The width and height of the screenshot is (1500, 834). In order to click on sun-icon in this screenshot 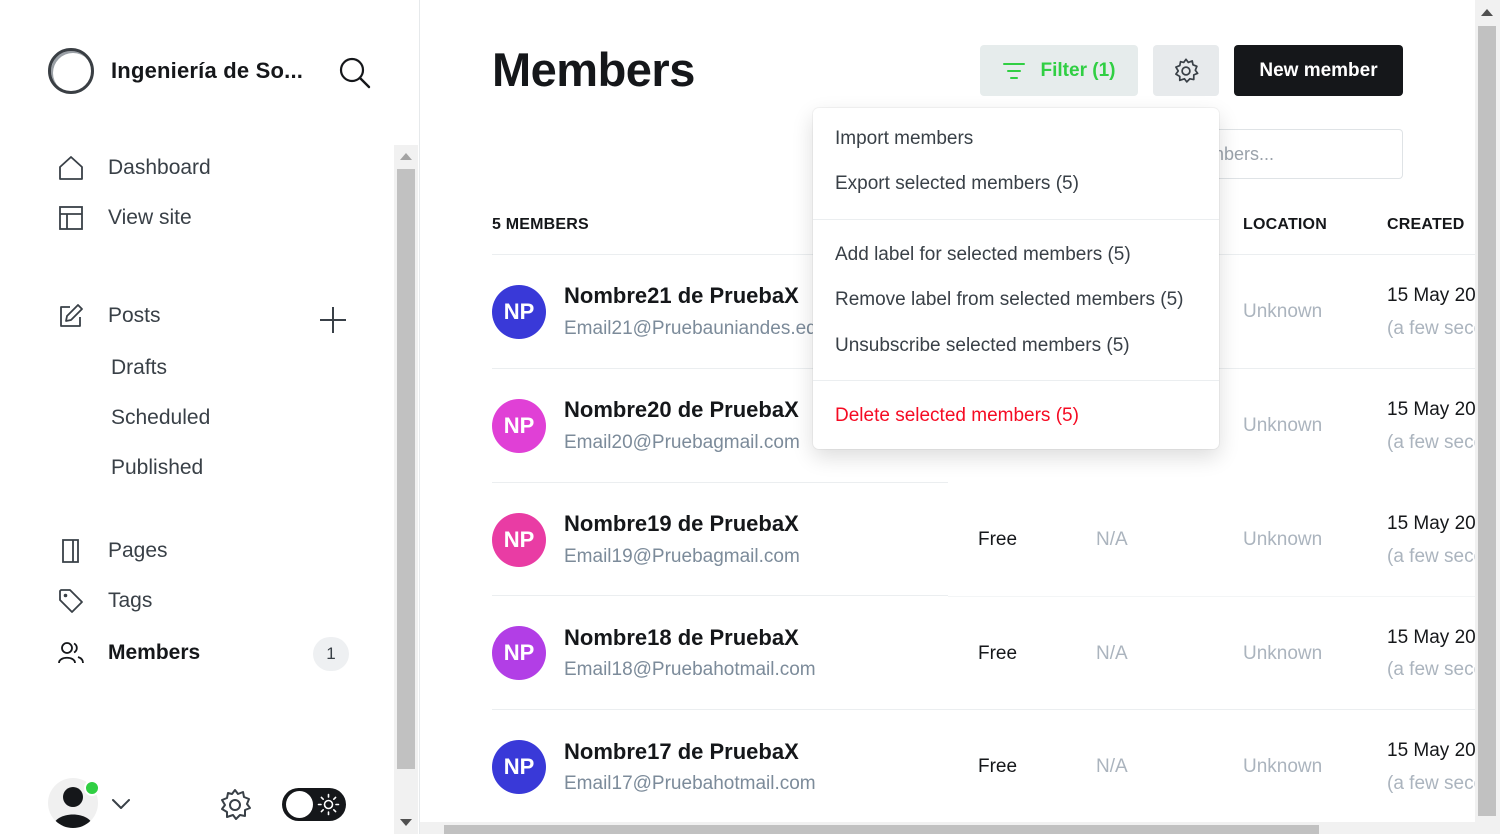, I will do `click(328, 804)`.